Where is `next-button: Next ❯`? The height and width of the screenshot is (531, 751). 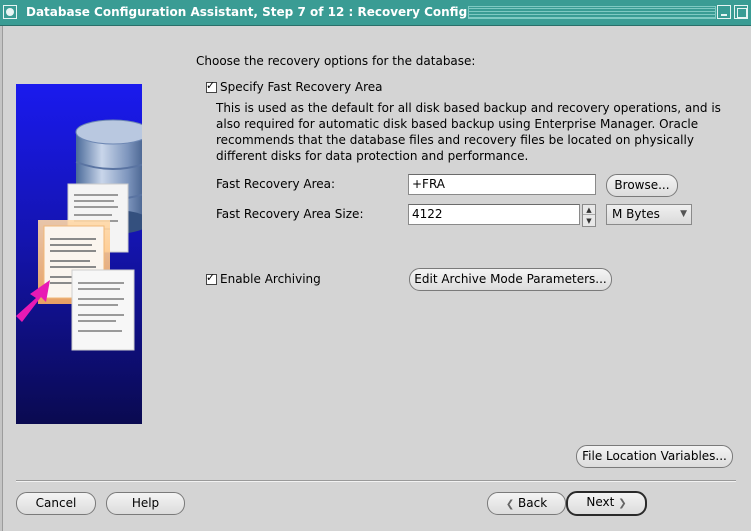 next-button: Next ❯ is located at coordinates (606, 503).